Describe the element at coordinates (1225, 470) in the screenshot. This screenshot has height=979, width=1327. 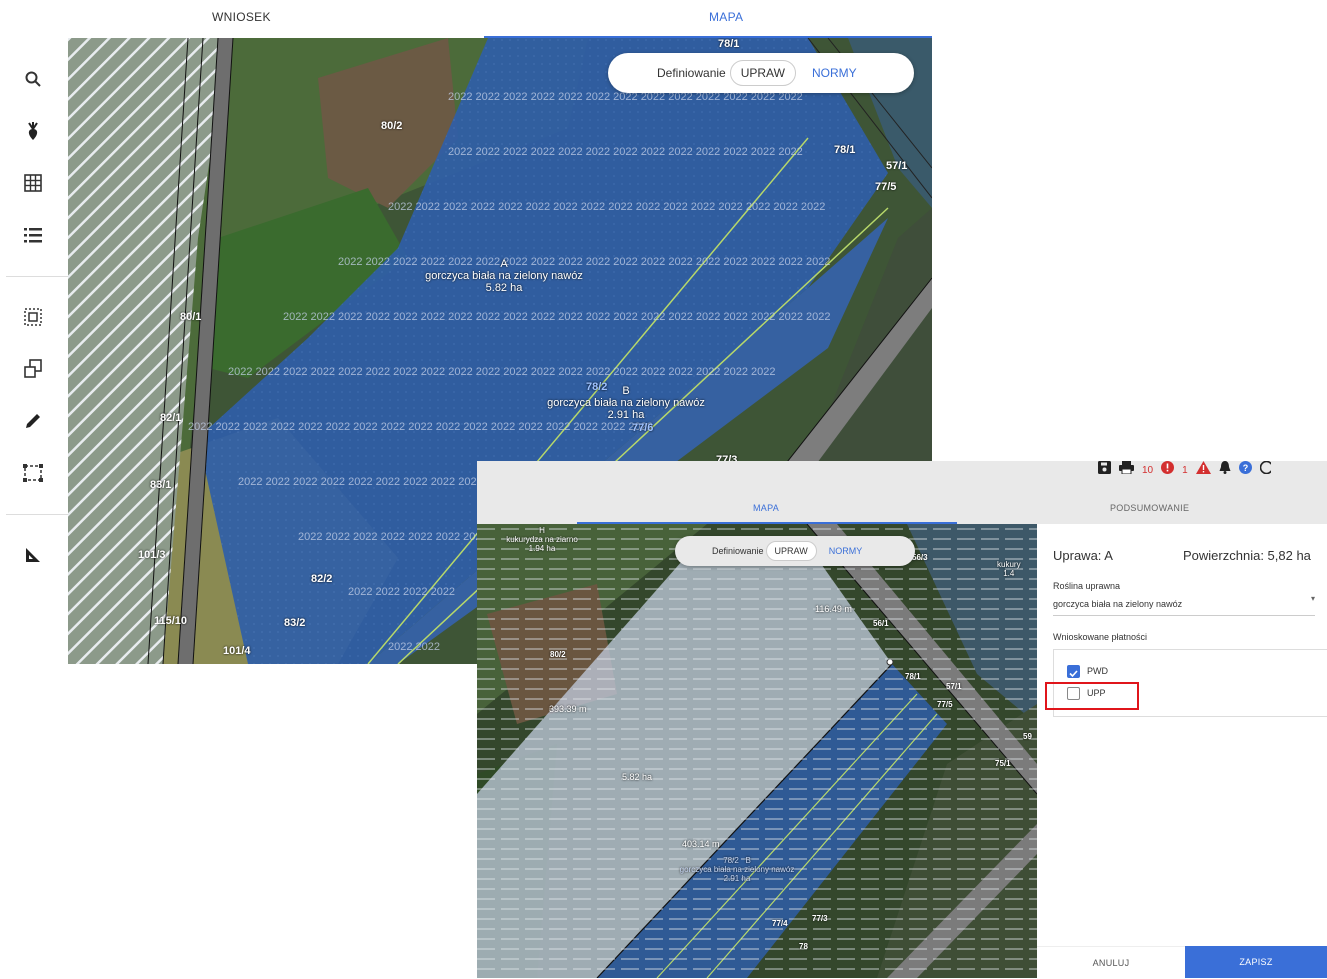
I see `bell-icon` at that location.